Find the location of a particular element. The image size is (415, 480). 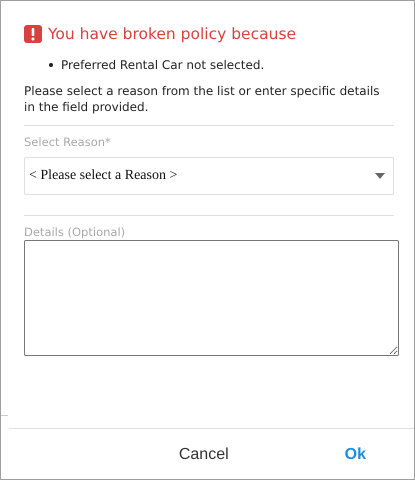

alert-icon is located at coordinates (33, 34).